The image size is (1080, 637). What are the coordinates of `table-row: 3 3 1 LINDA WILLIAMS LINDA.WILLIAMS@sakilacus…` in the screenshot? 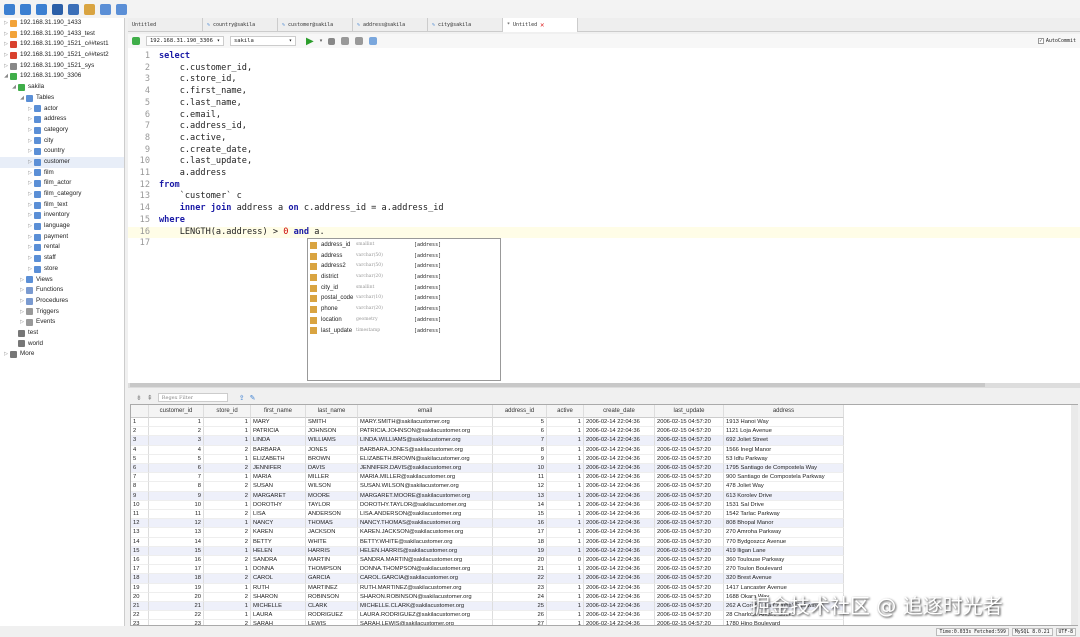 It's located at (487, 441).